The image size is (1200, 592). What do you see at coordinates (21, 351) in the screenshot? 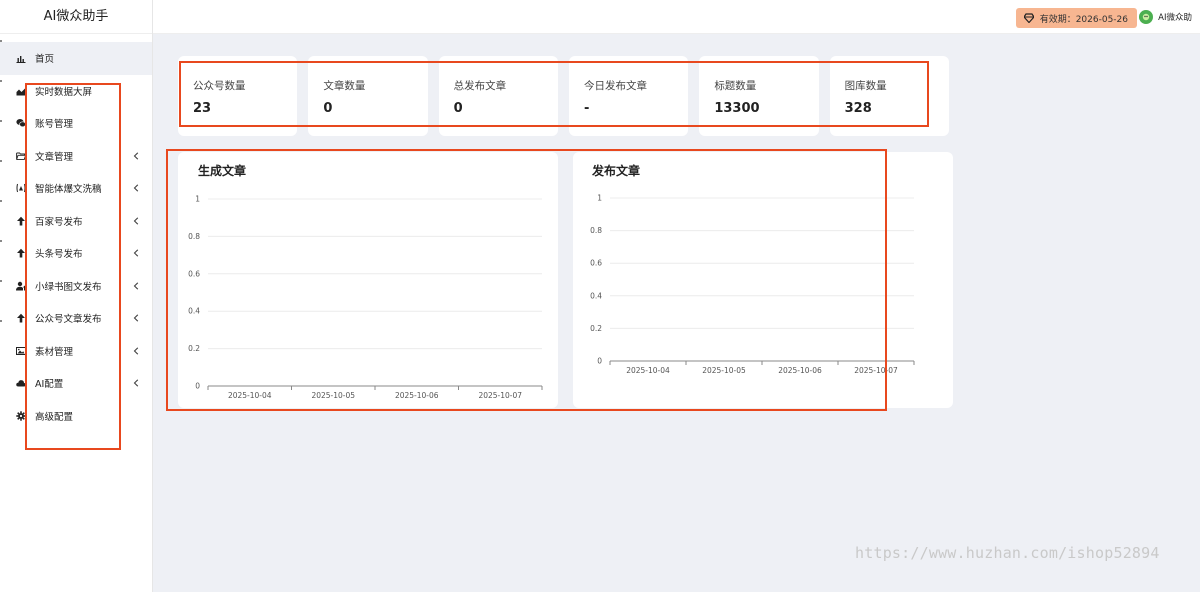
I see `picture-icon` at bounding box center [21, 351].